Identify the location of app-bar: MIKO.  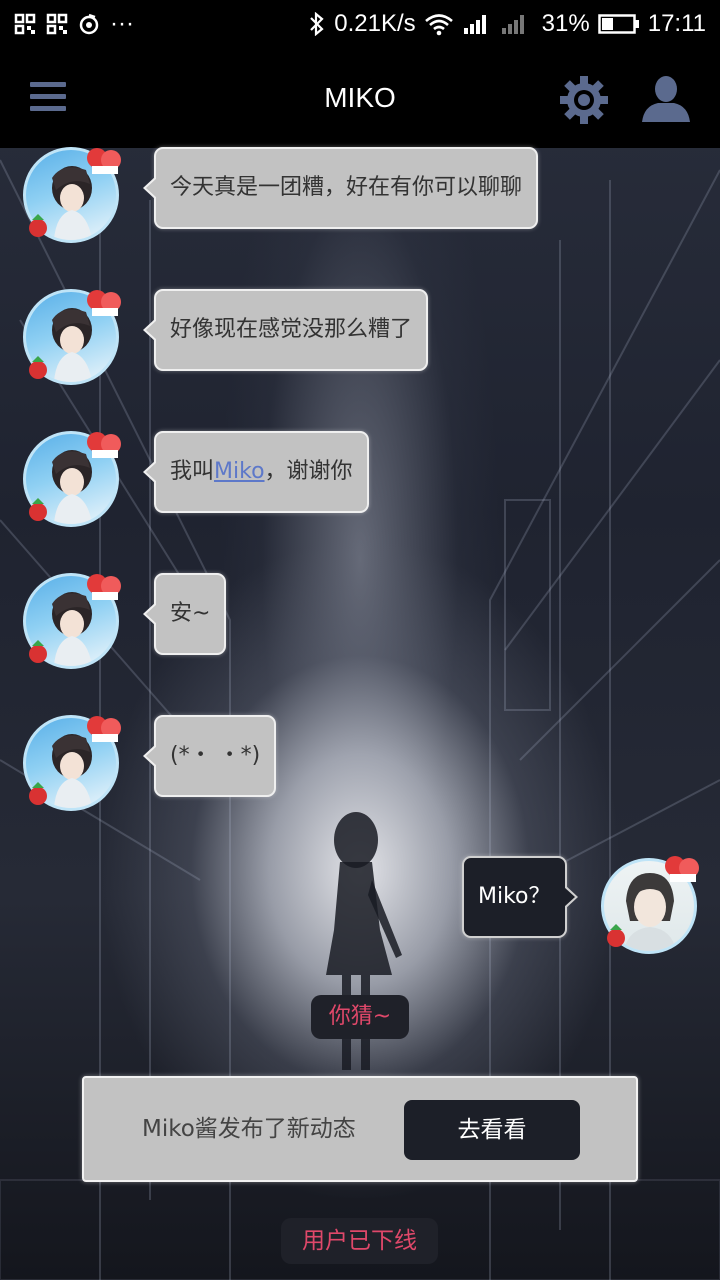
(360, 98).